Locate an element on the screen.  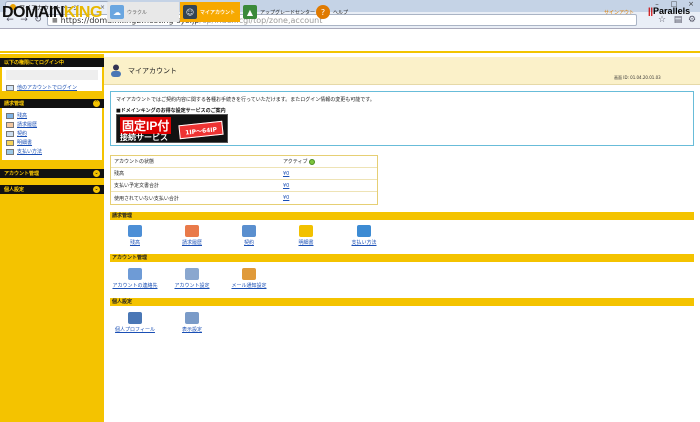
status-row-state: アカウントの状態 アクティブ is located at coordinates (244, 162).